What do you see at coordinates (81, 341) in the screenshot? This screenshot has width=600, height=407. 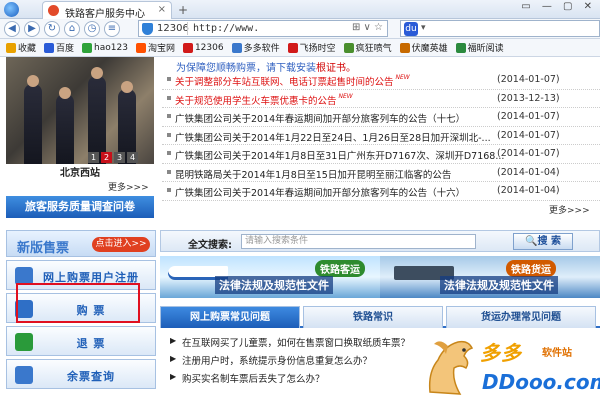 I see `ticket-menu-item: 退 票` at bounding box center [81, 341].